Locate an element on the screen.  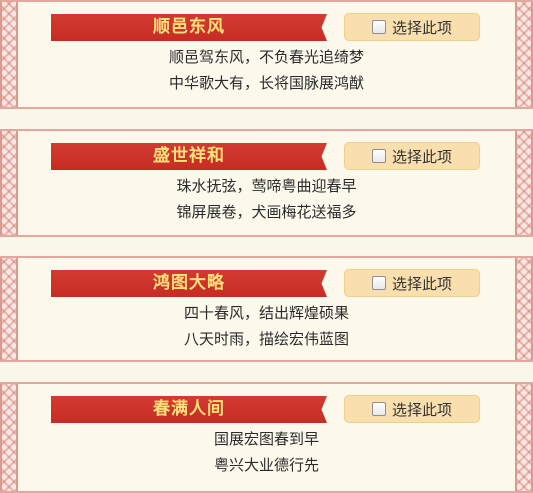
couplet-line-1: 珠水抚弦，莺啼粤曲迎春早 is located at coordinates (266, 186).